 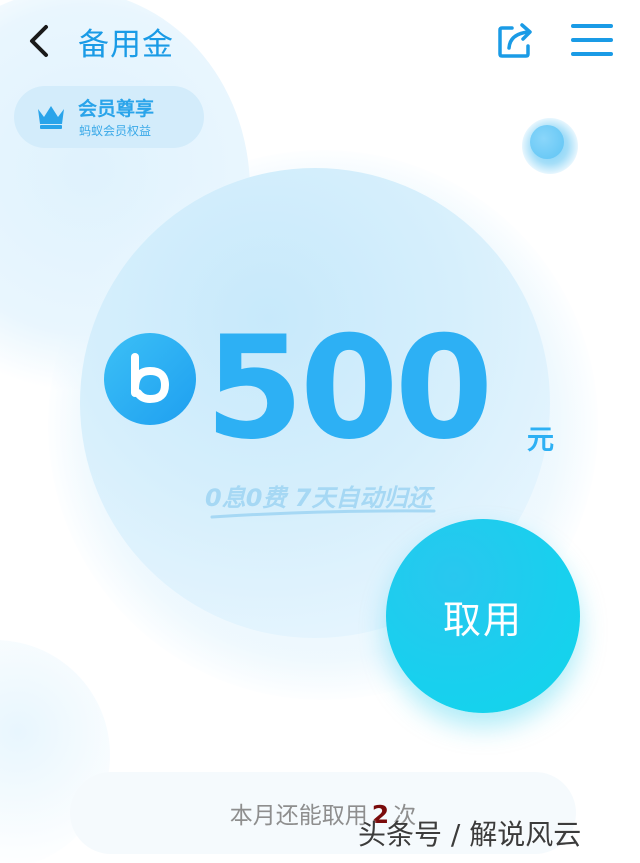 What do you see at coordinates (516, 40) in the screenshot?
I see `share-icon` at bounding box center [516, 40].